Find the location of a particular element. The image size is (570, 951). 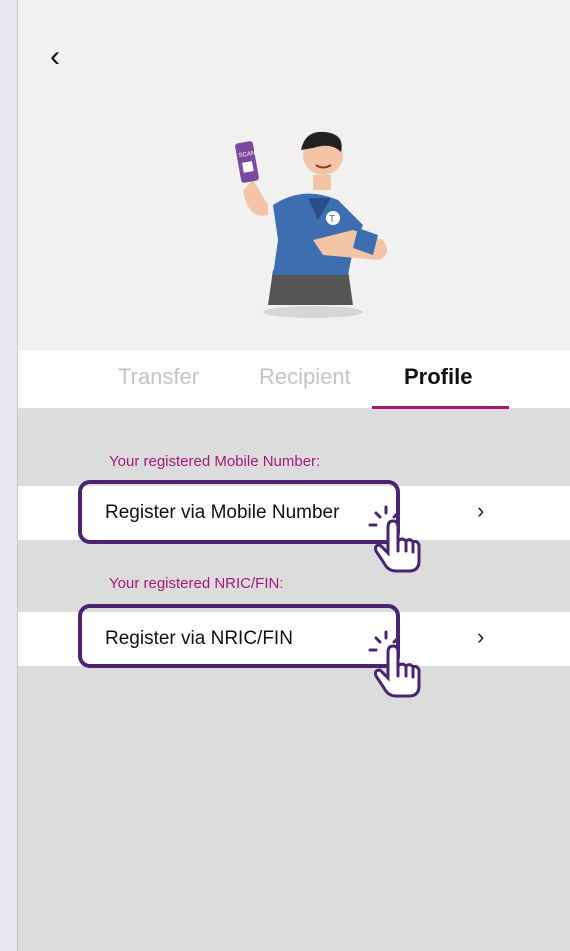

back-arrow-icon: ‹ is located at coordinates (65, 57).